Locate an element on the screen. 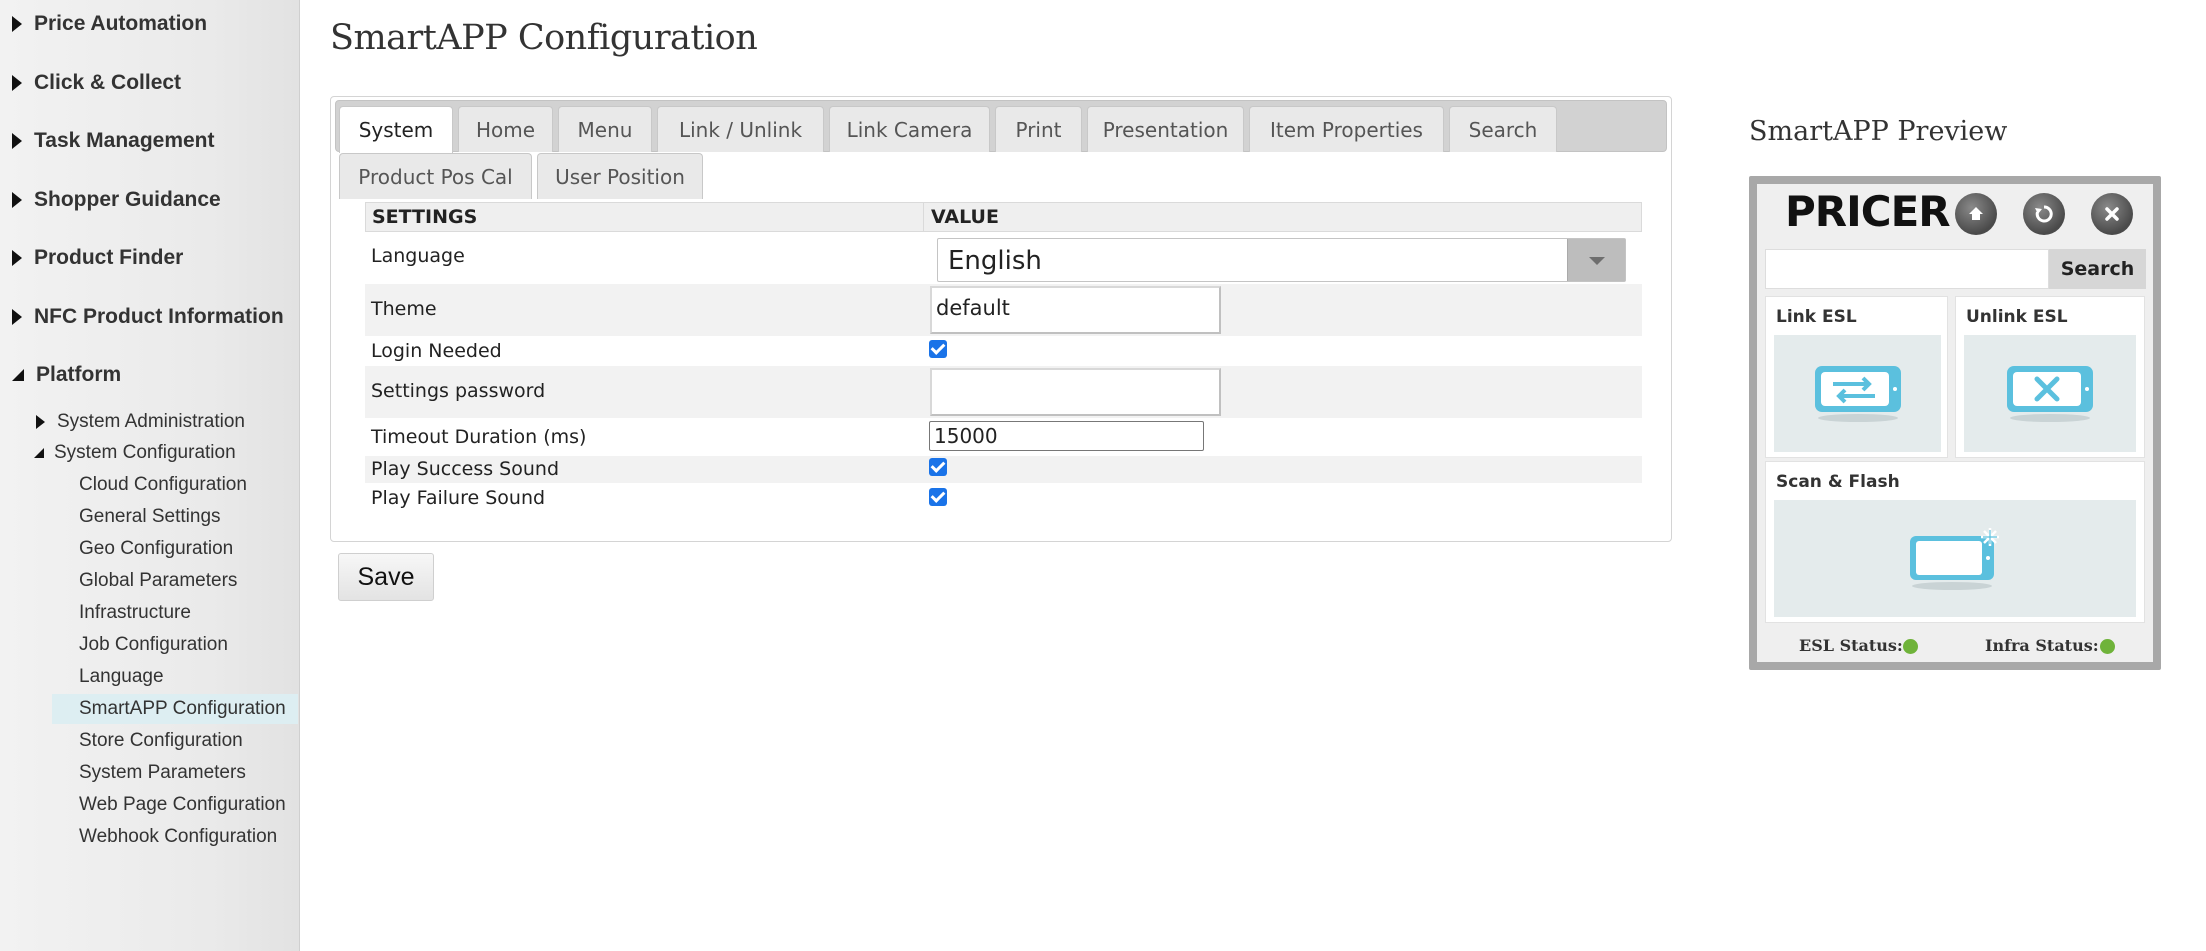 This screenshot has height=951, width=2206. nav-nfc-product-information: NFC Product Information is located at coordinates (150, 317).